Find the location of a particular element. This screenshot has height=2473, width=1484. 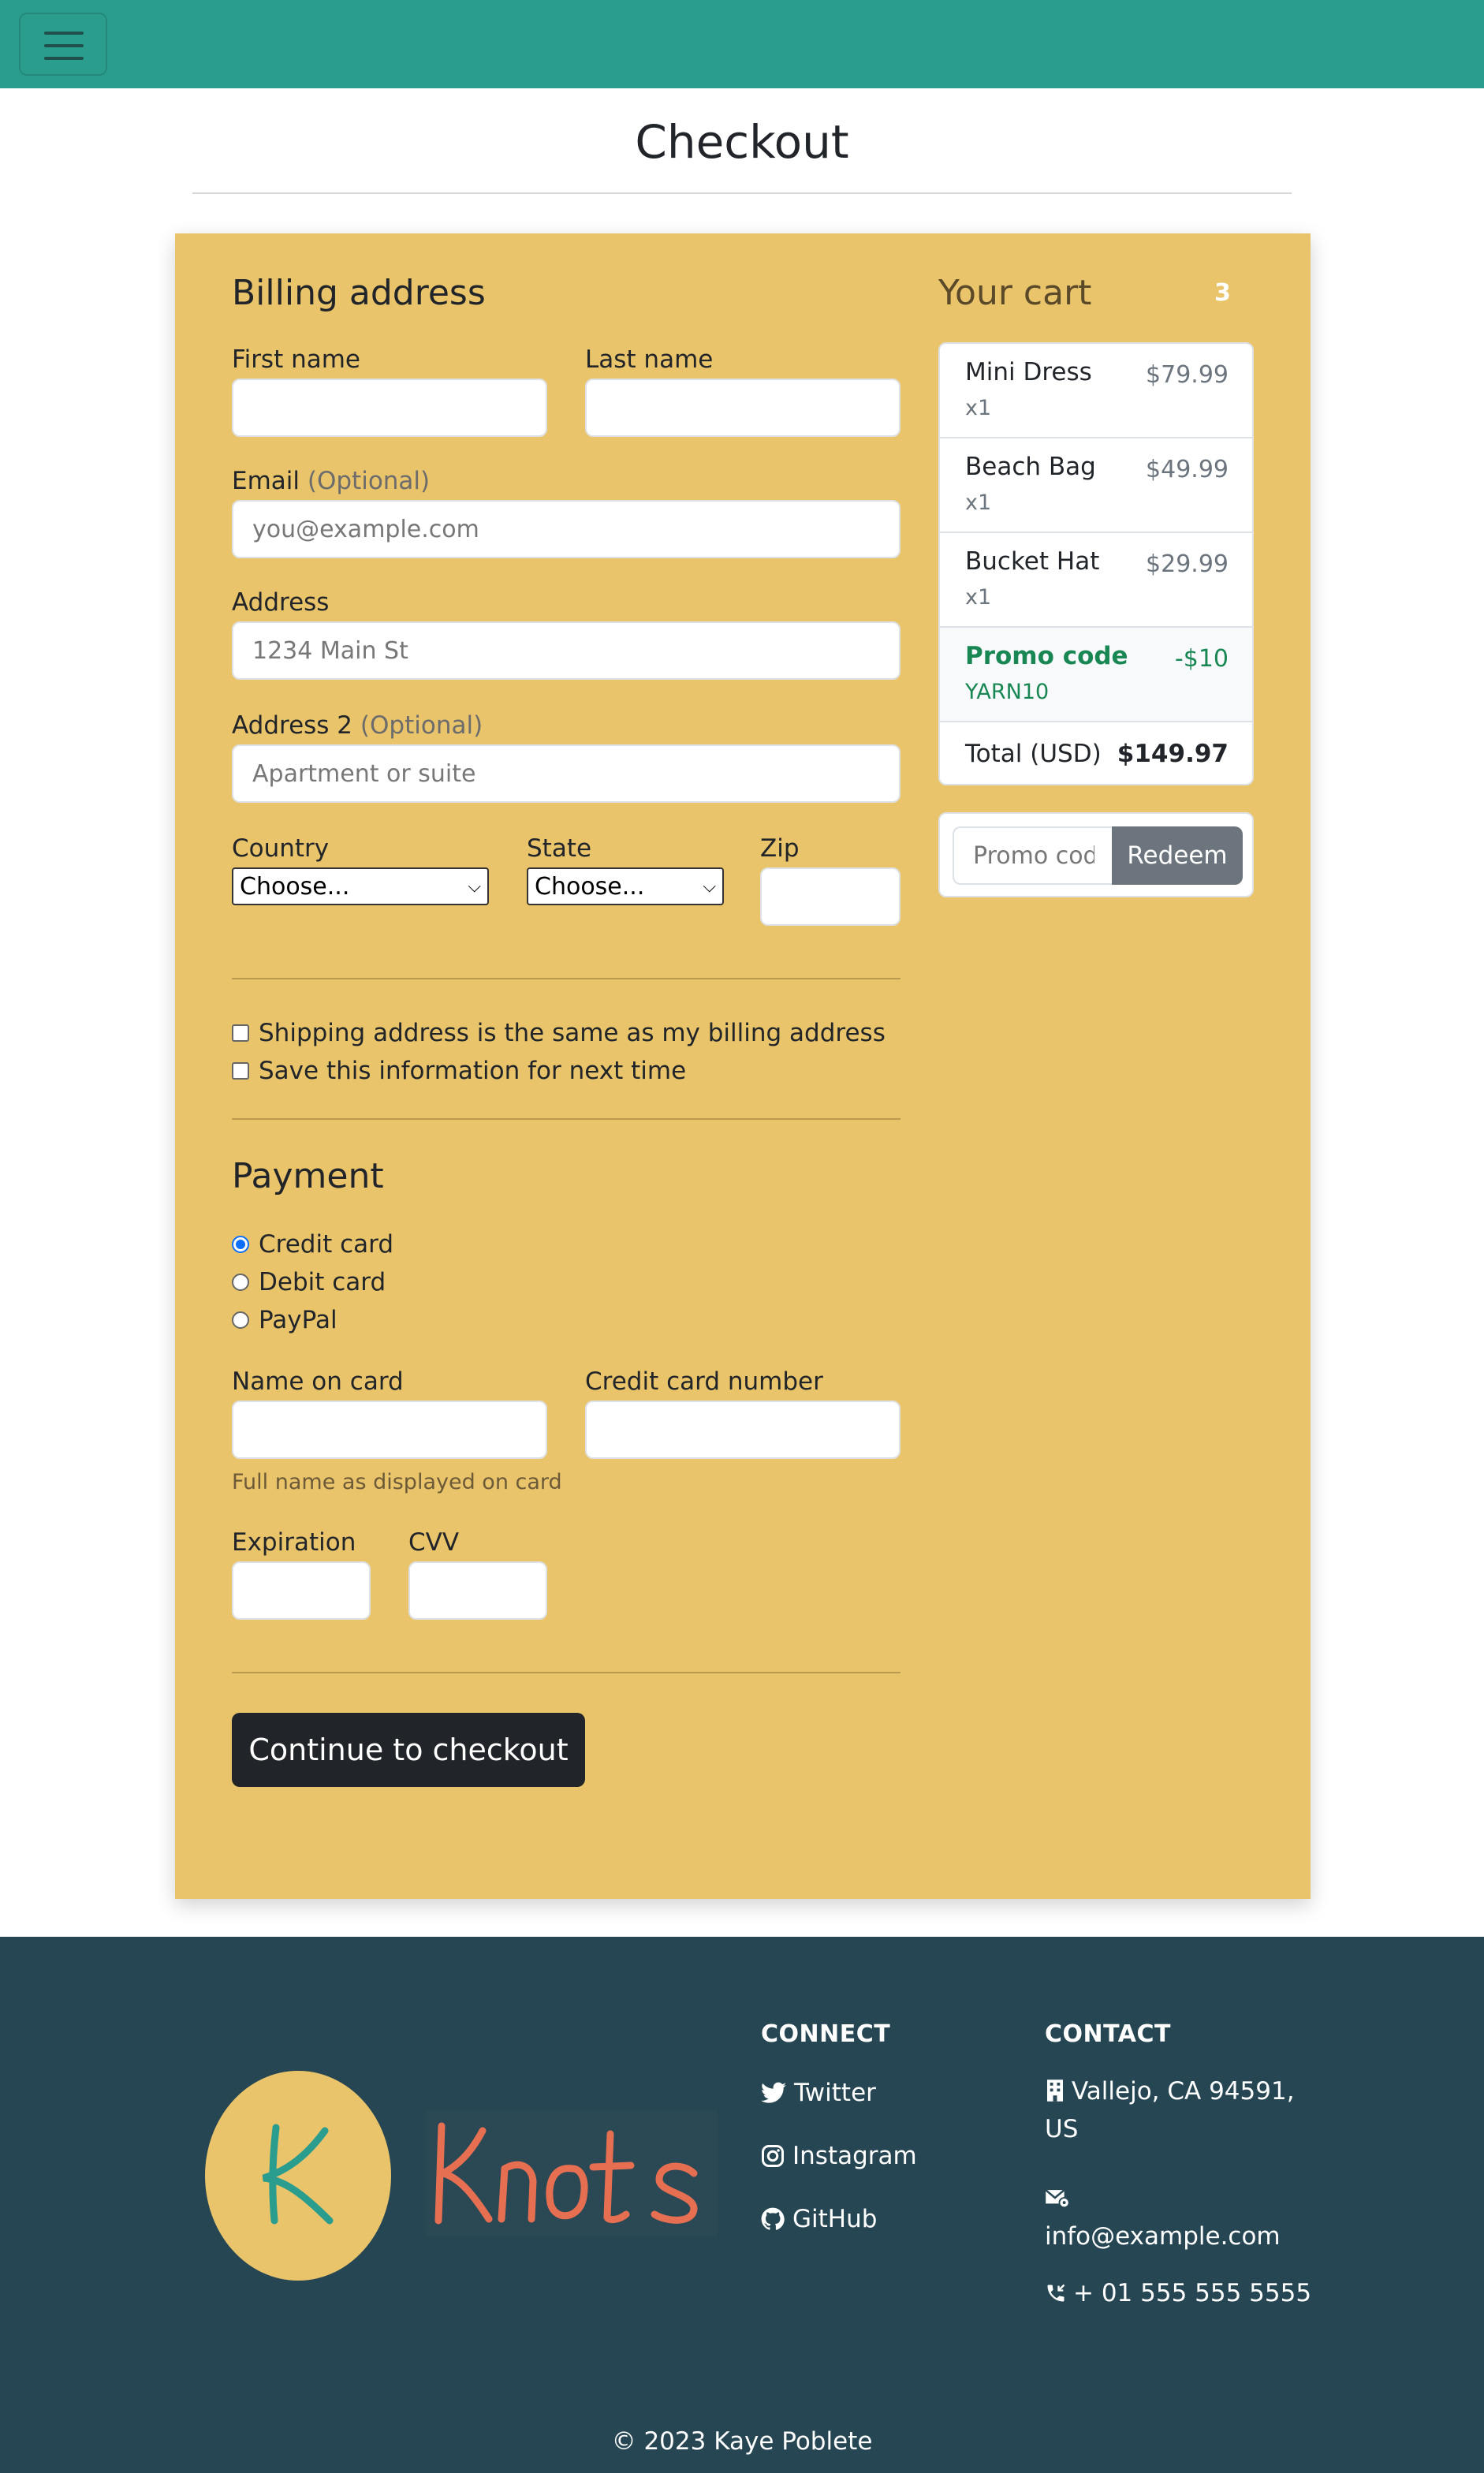

payment-heading: Payment is located at coordinates (308, 1176).